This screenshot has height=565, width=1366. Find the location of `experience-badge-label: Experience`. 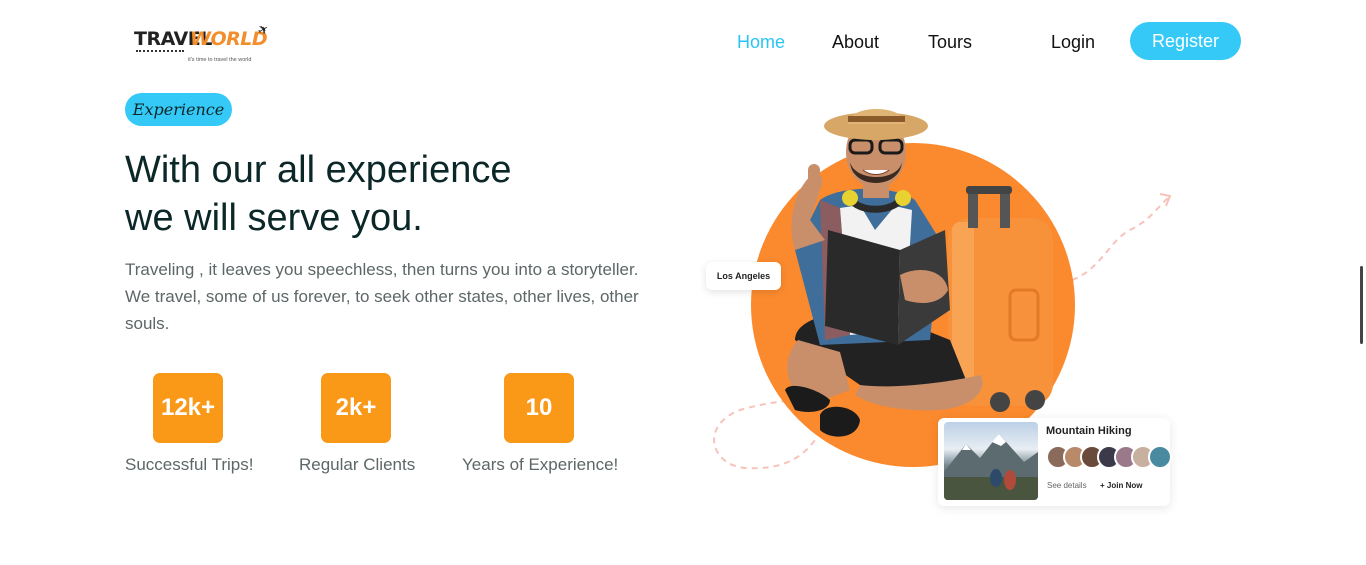

experience-badge-label: Experience is located at coordinates (178, 109).